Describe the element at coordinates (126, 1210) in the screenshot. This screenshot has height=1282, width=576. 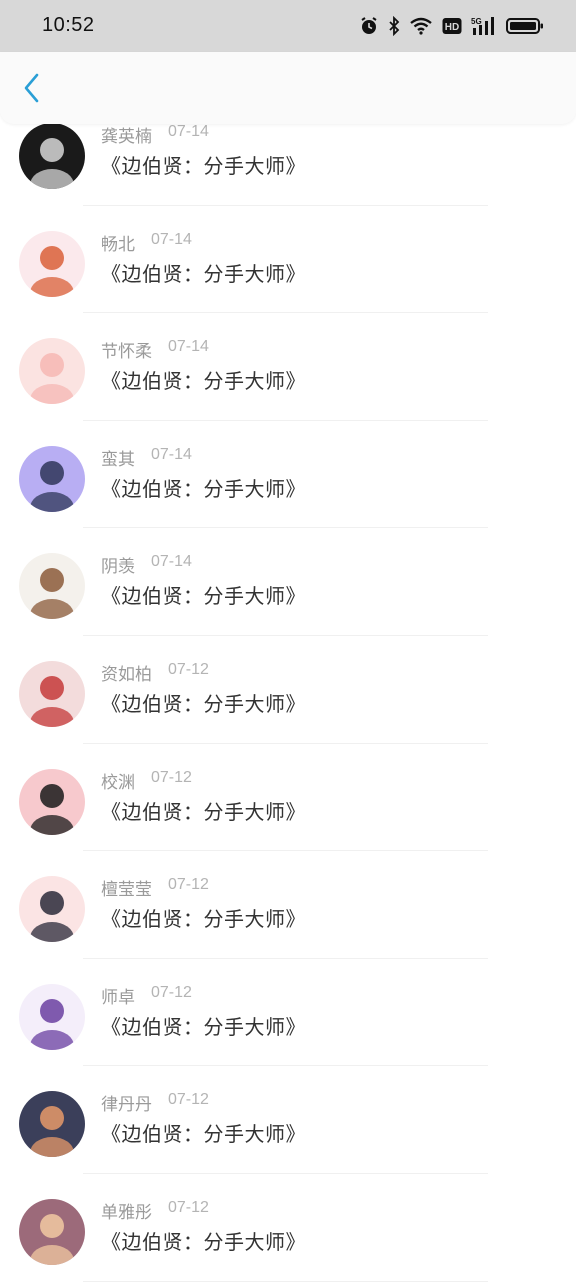
I see `commenter-name: 单雅彤` at that location.